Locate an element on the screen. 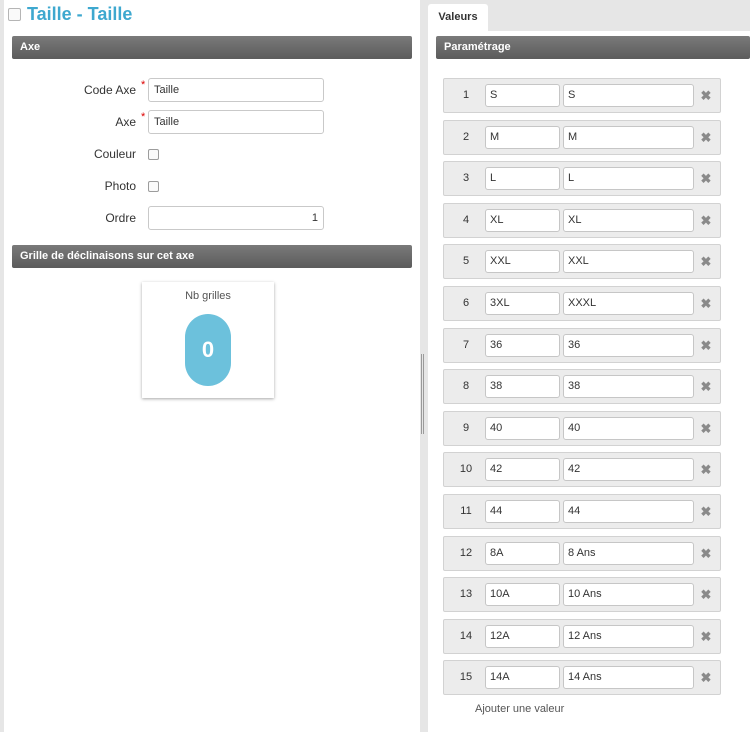 The image size is (750, 732). value-row-index: 13 is located at coordinates (466, 594).